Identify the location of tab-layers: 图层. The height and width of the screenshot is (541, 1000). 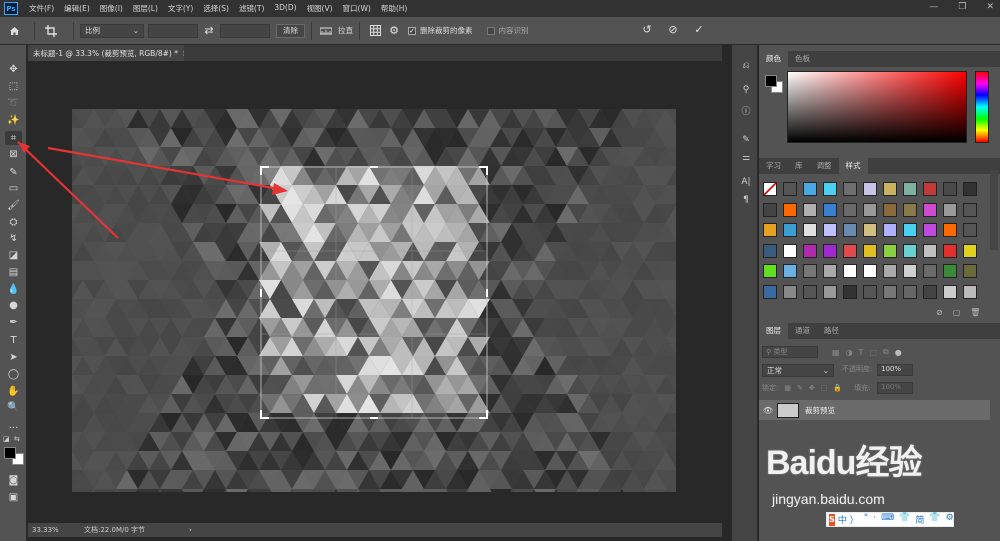
(773, 331).